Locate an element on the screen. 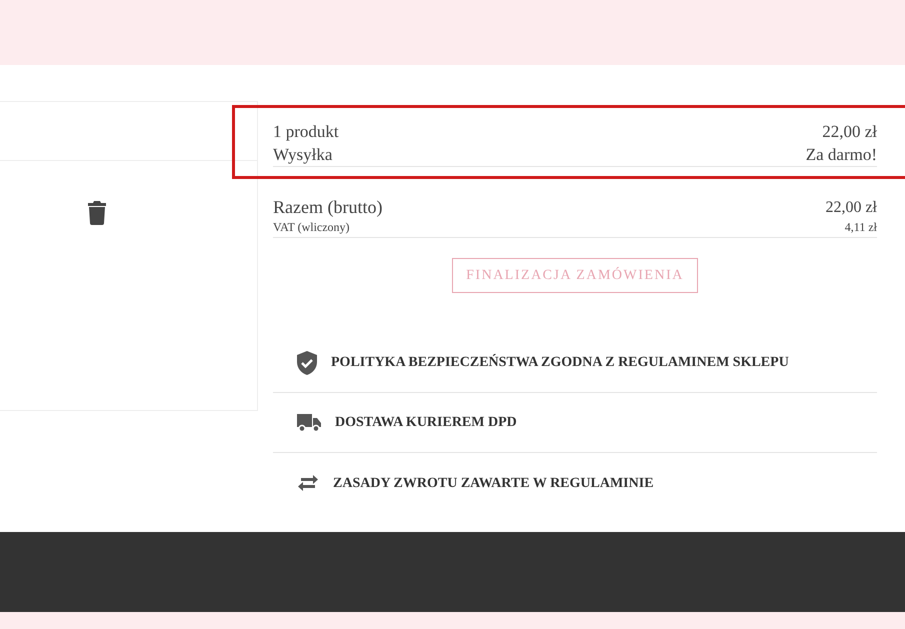  shield-check-icon is located at coordinates (307, 362).